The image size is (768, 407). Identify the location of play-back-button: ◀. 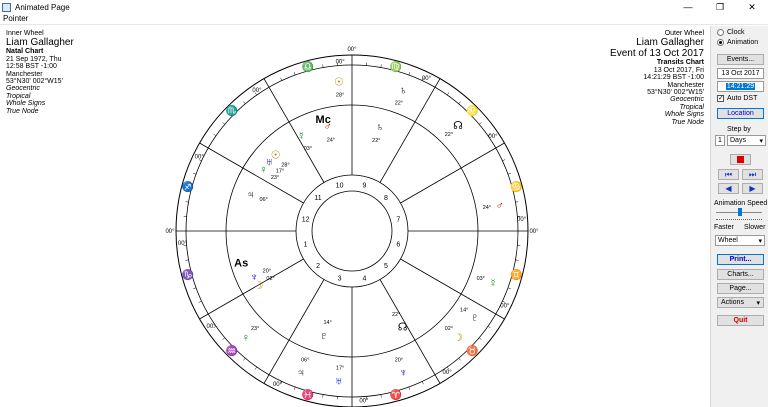
(728, 188).